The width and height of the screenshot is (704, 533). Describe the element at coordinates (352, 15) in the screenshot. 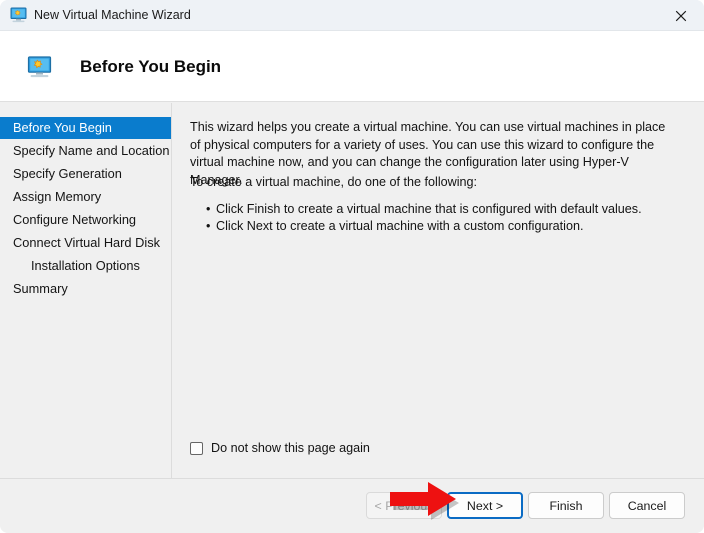

I see `title-bar: New Virtual Machine Wizard` at that location.